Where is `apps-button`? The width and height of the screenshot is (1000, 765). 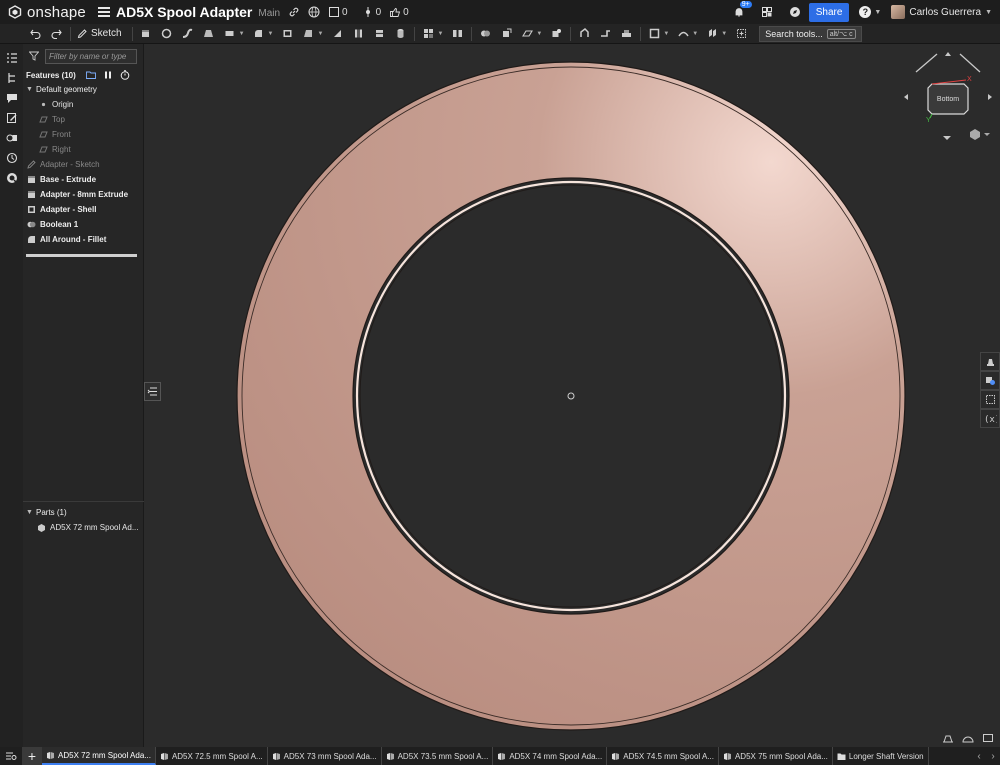
apps-button is located at coordinates (767, 12).